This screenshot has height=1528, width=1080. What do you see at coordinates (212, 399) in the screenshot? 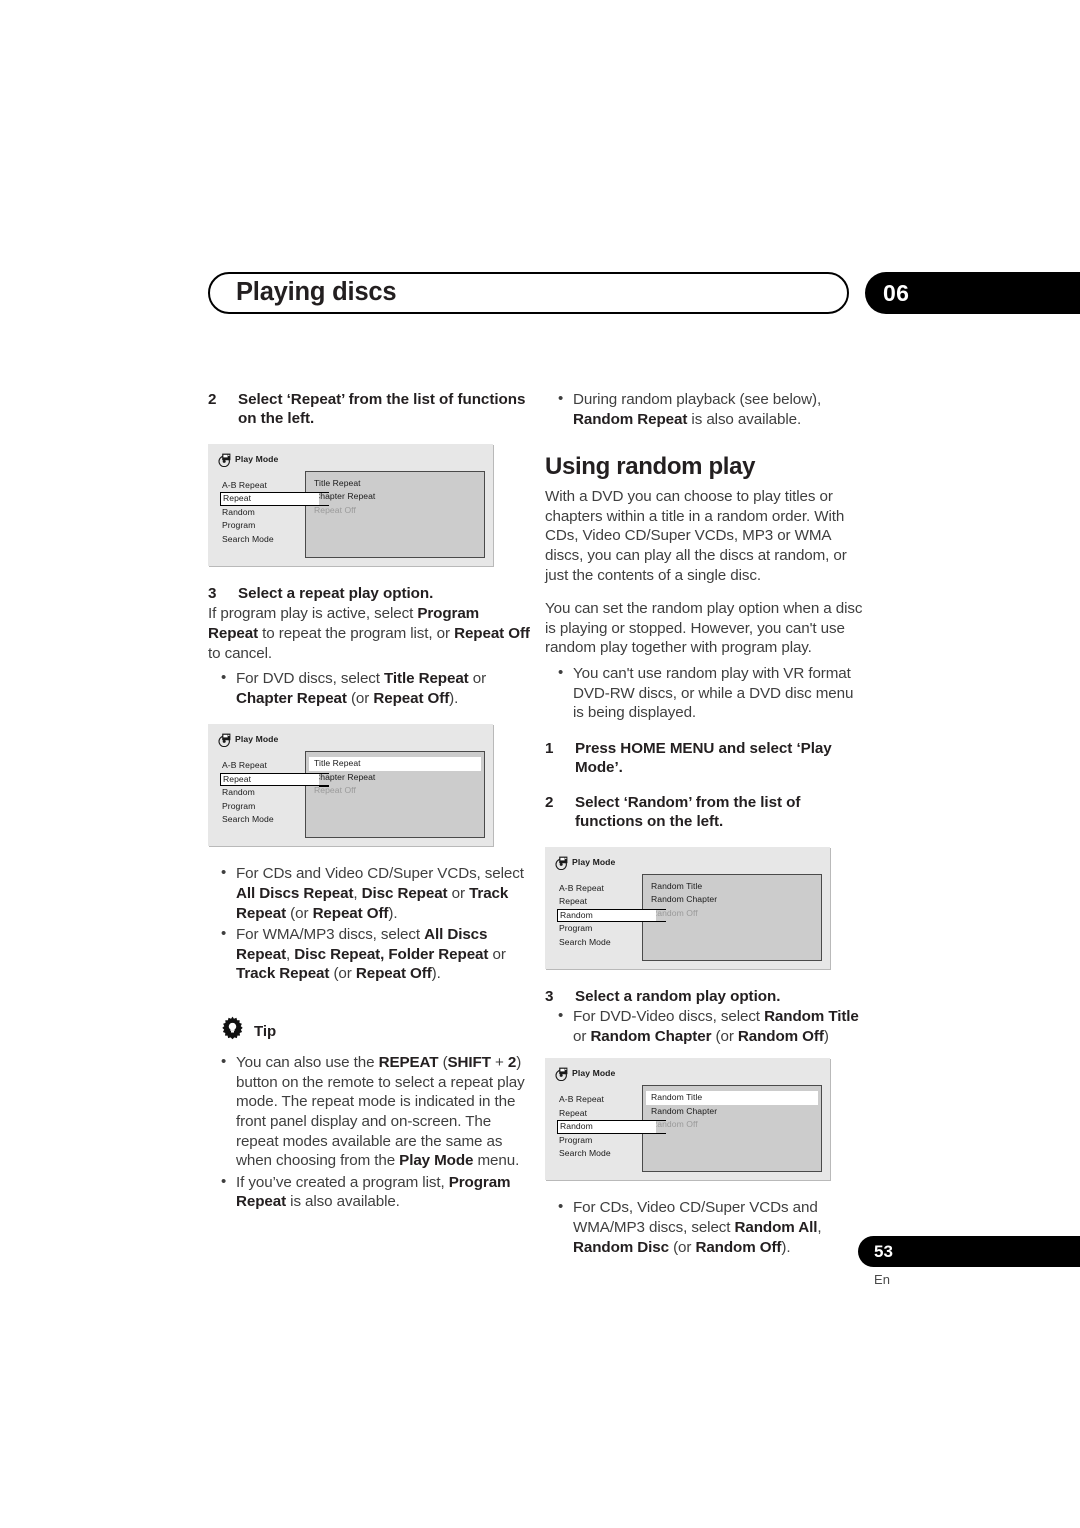
I see `step-2-number: 2` at bounding box center [212, 399].